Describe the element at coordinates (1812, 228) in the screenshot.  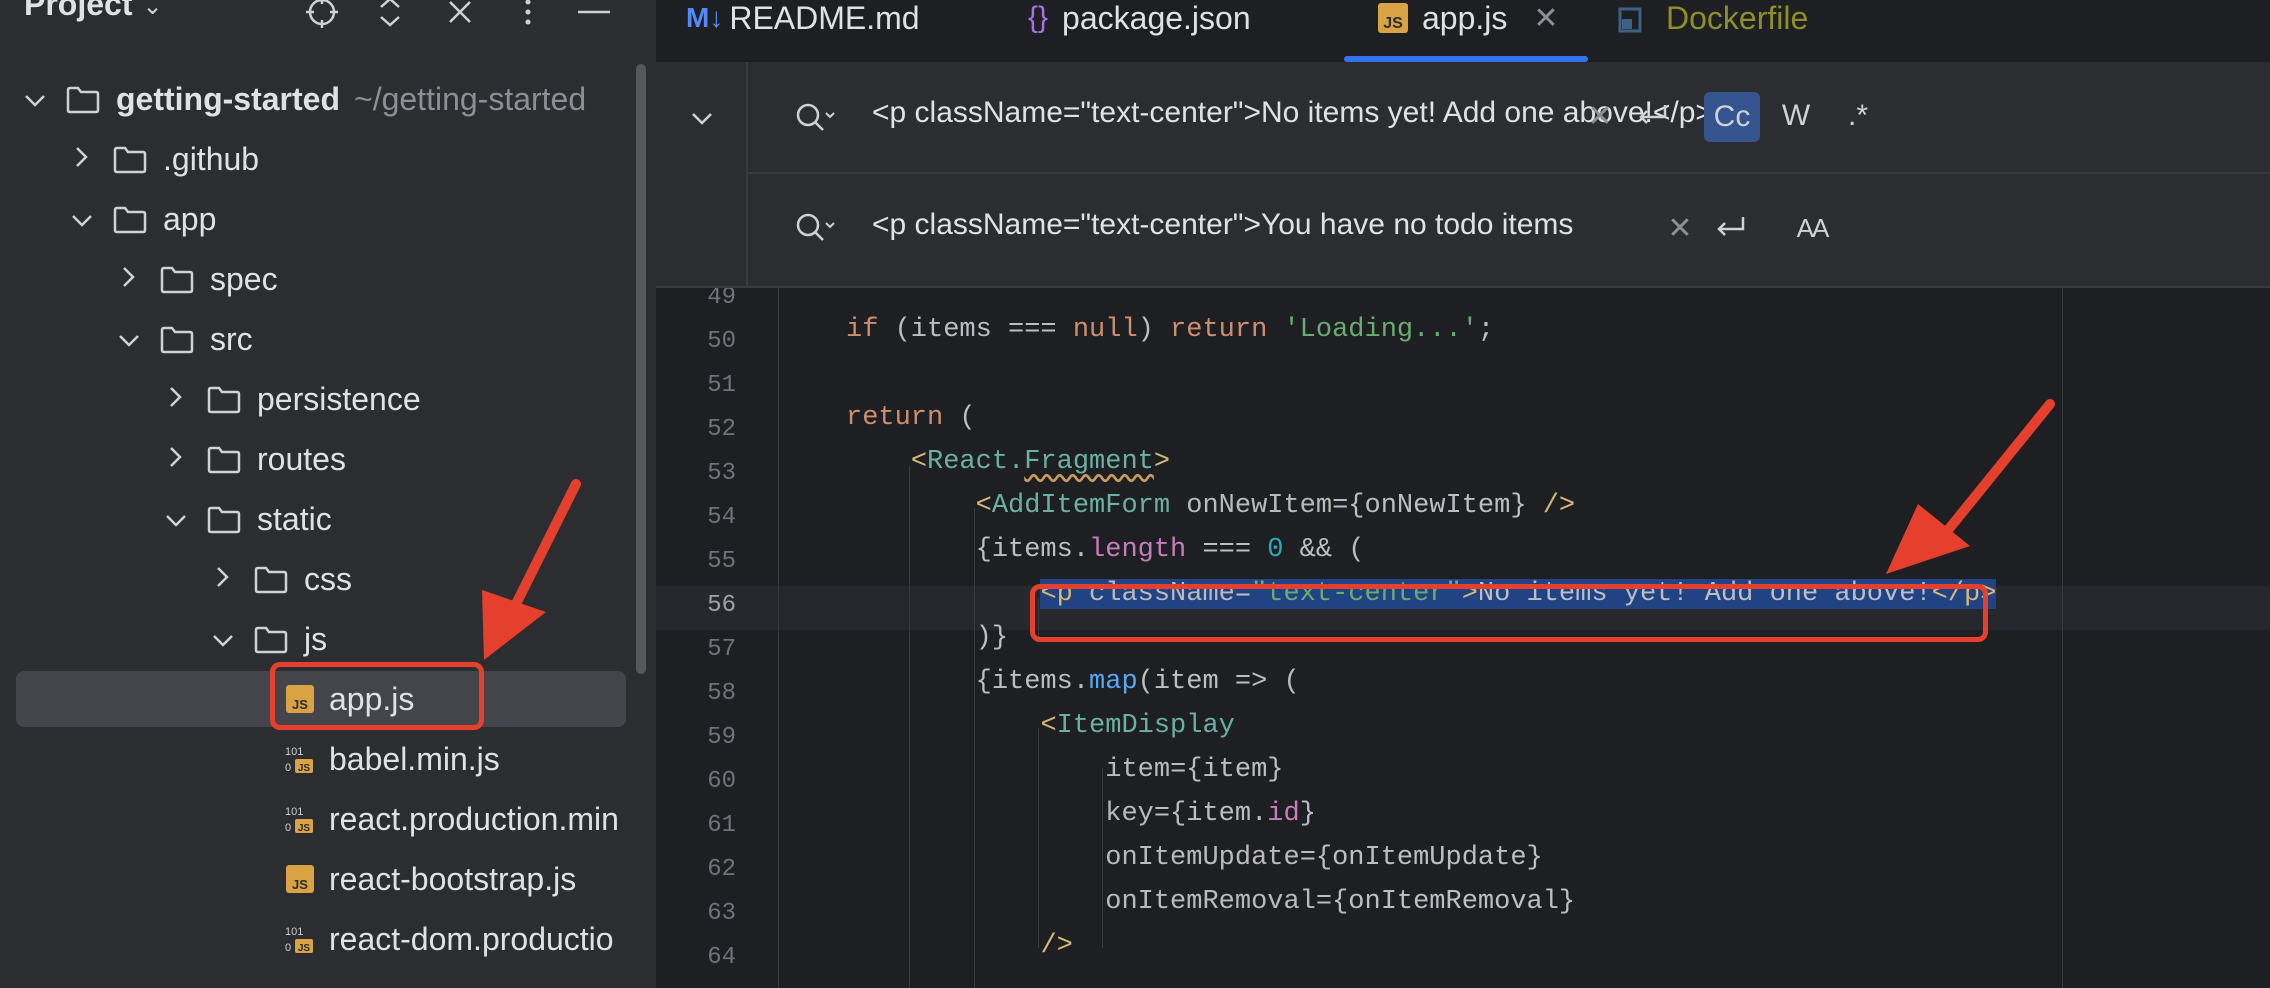
I see `preserve-case-toggle: AA` at that location.